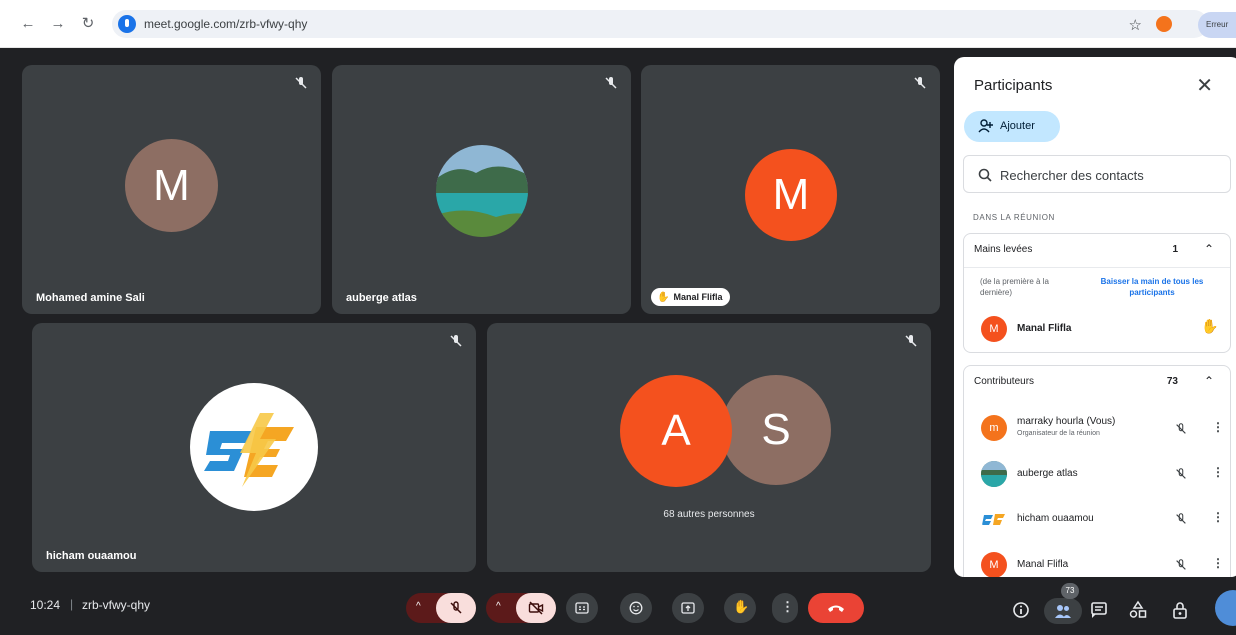 The image size is (1236, 635). Describe the element at coordinates (1004, 381) in the screenshot. I see `card-title: Contributeurs` at that location.